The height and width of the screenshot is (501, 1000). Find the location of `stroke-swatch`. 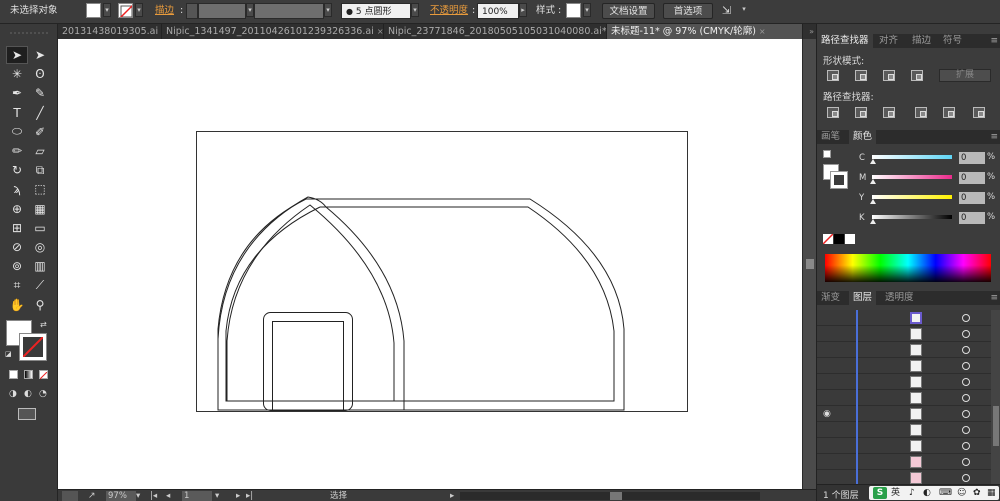

stroke-swatch is located at coordinates (125, 10).